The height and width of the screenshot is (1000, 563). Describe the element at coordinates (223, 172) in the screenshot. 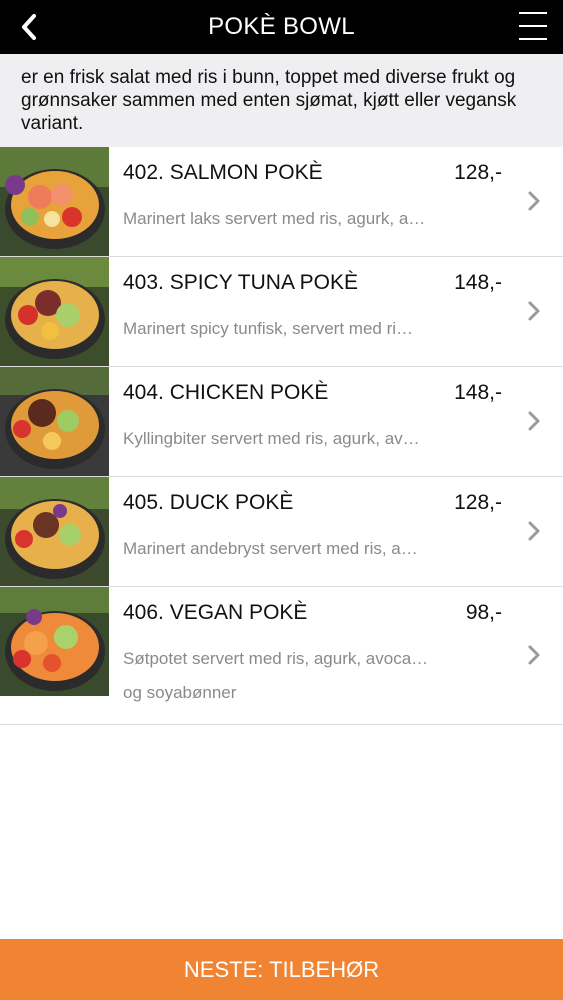

I see `item-title: 402. SALMON POKÈ` at that location.